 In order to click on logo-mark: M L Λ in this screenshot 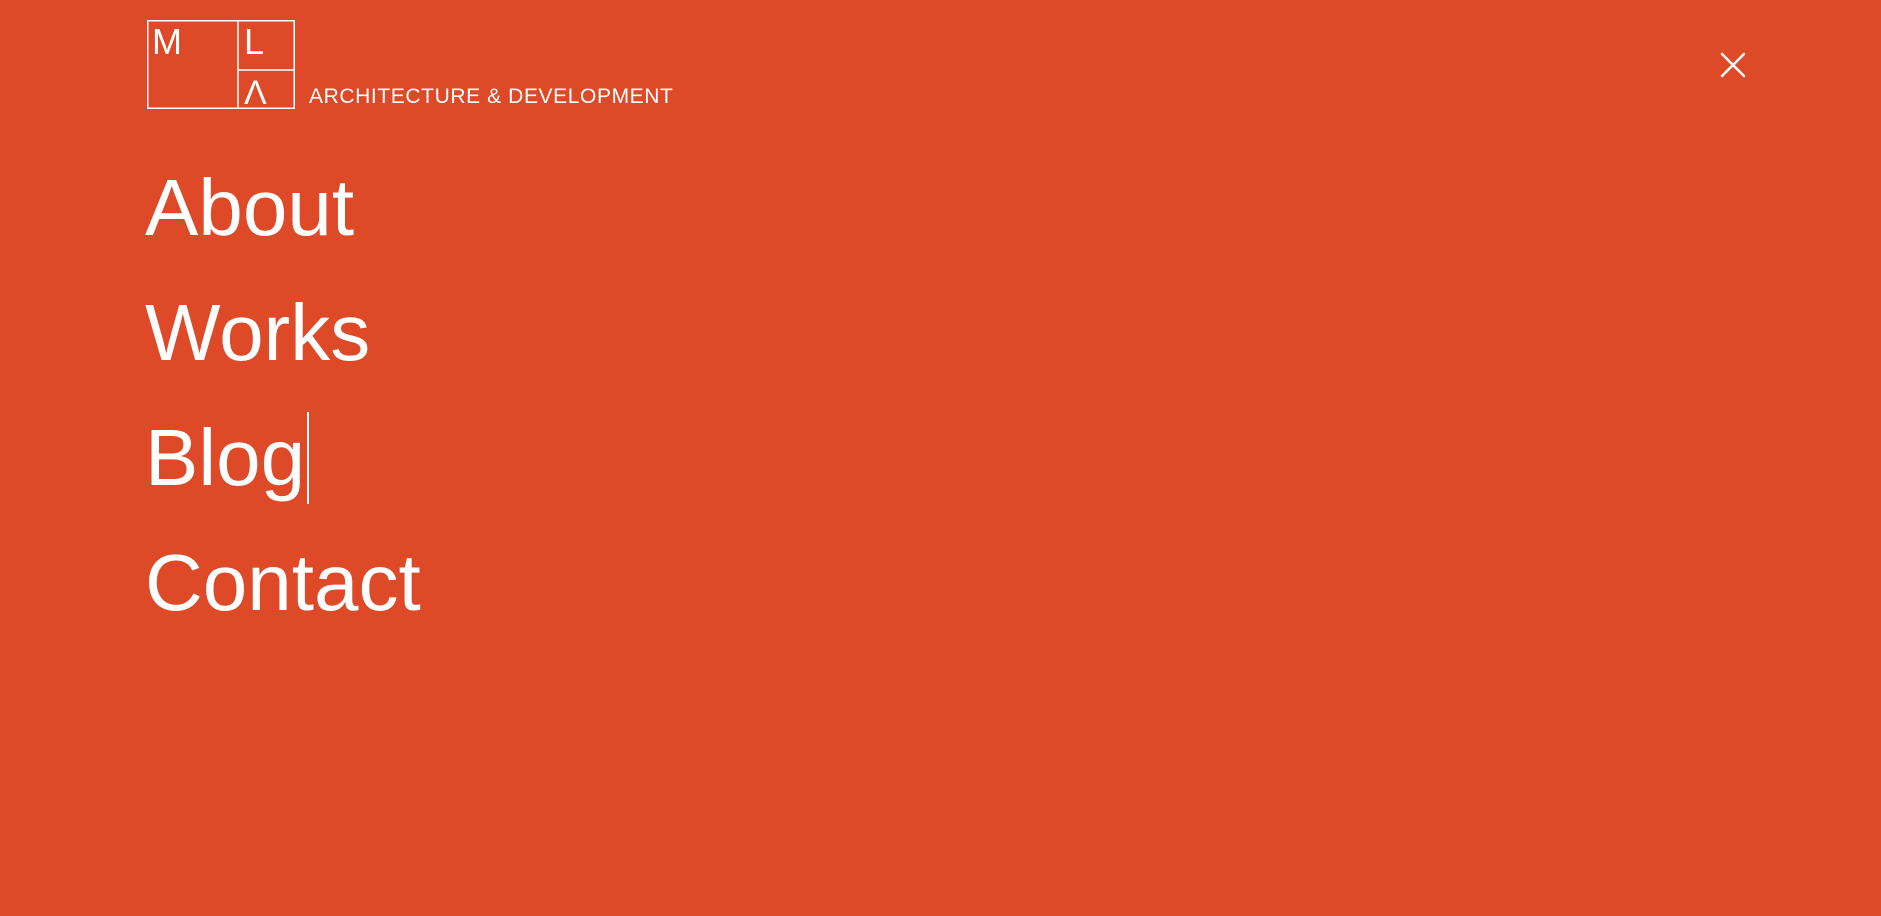, I will do `click(221, 64)`.